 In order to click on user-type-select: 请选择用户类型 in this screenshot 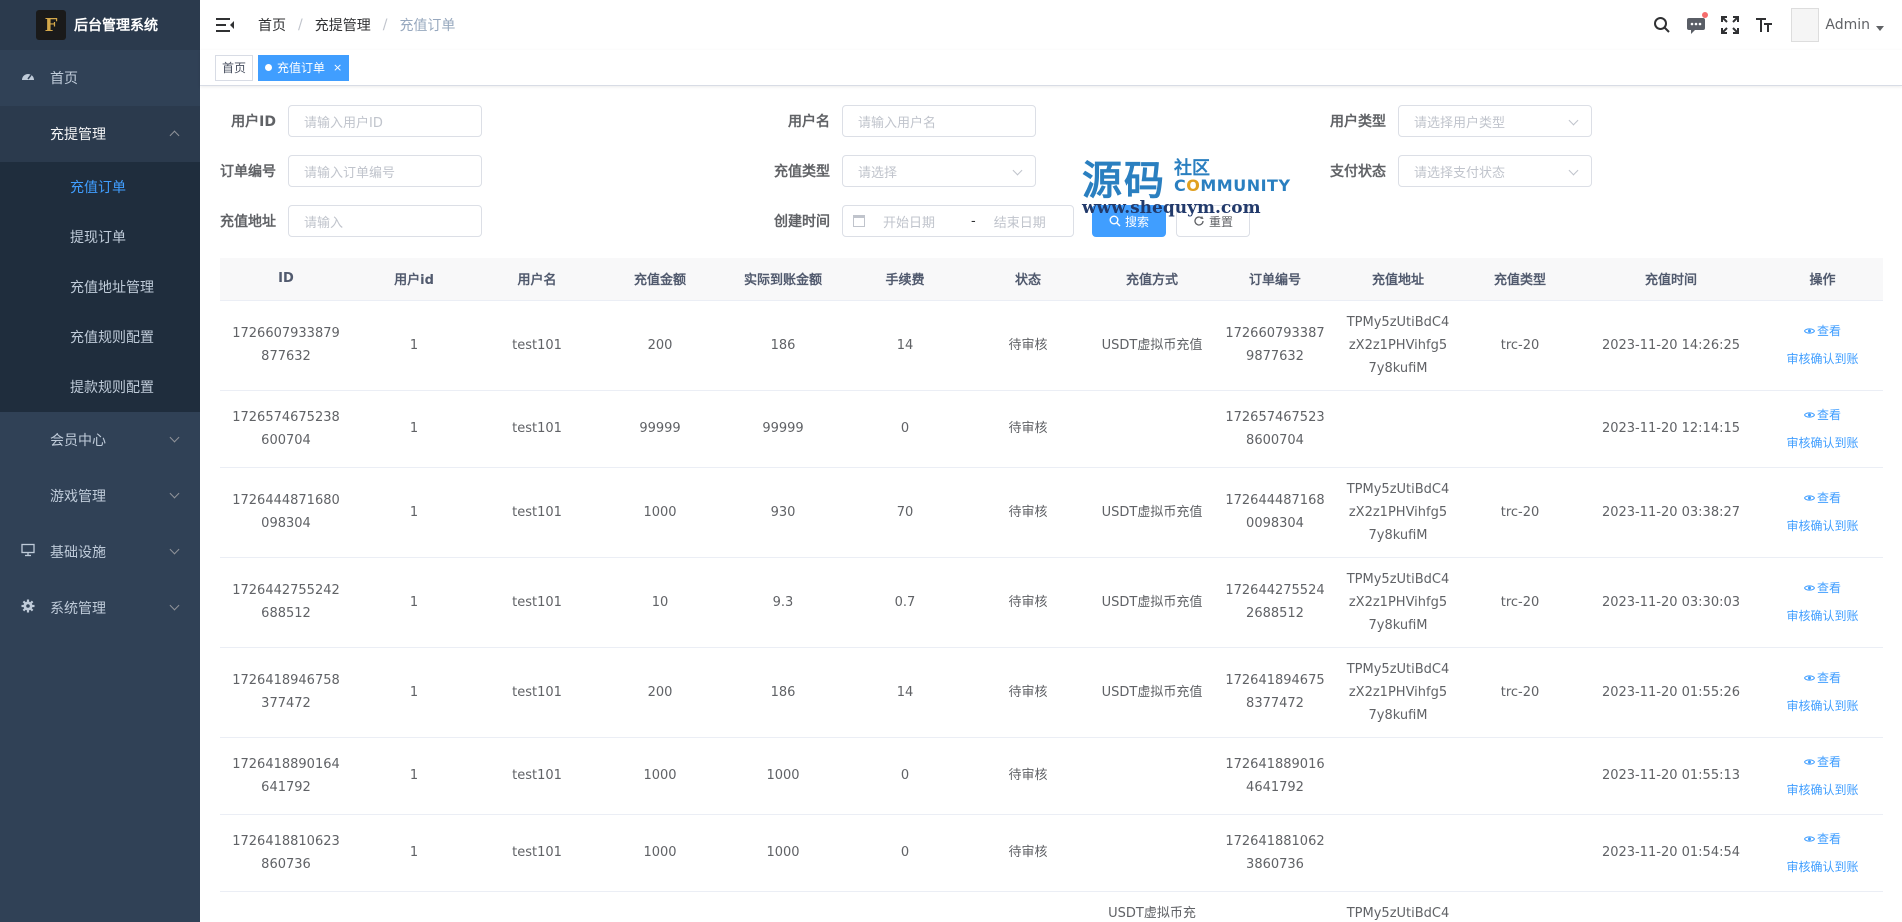, I will do `click(1495, 121)`.